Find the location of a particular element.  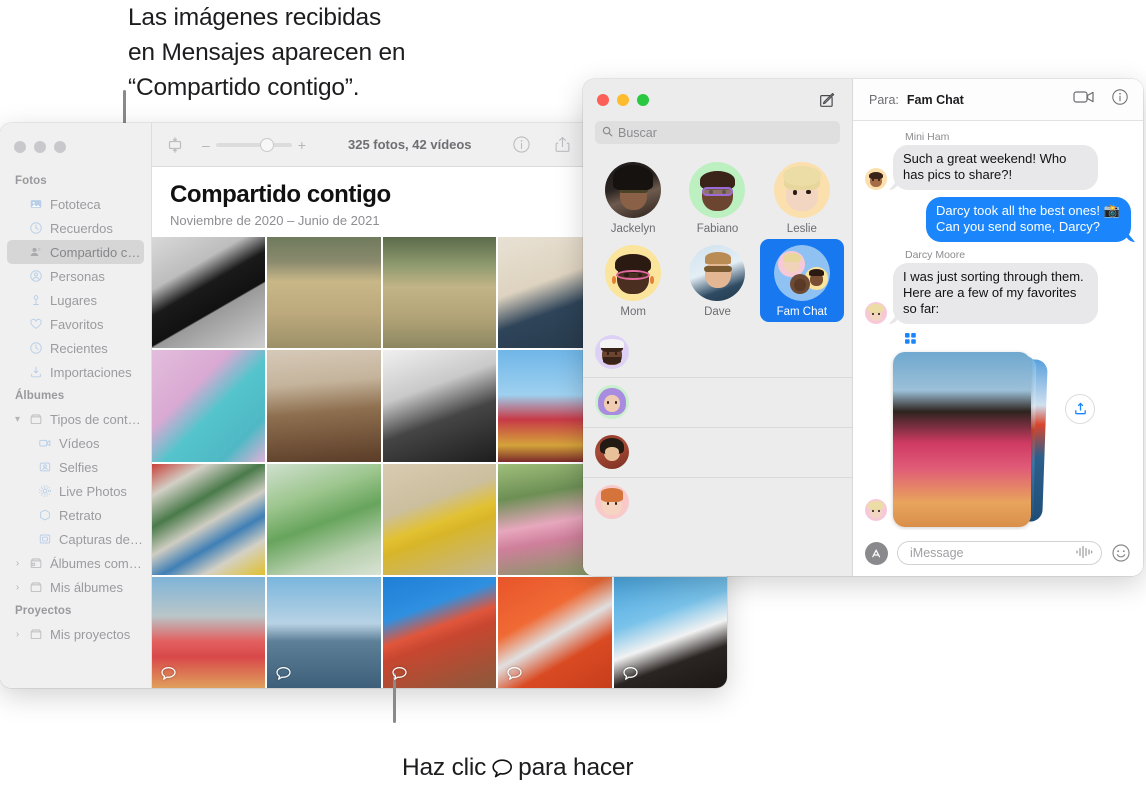

sidebar-item-mis-proyectos: › Mis proyectos is located at coordinates (75, 634).